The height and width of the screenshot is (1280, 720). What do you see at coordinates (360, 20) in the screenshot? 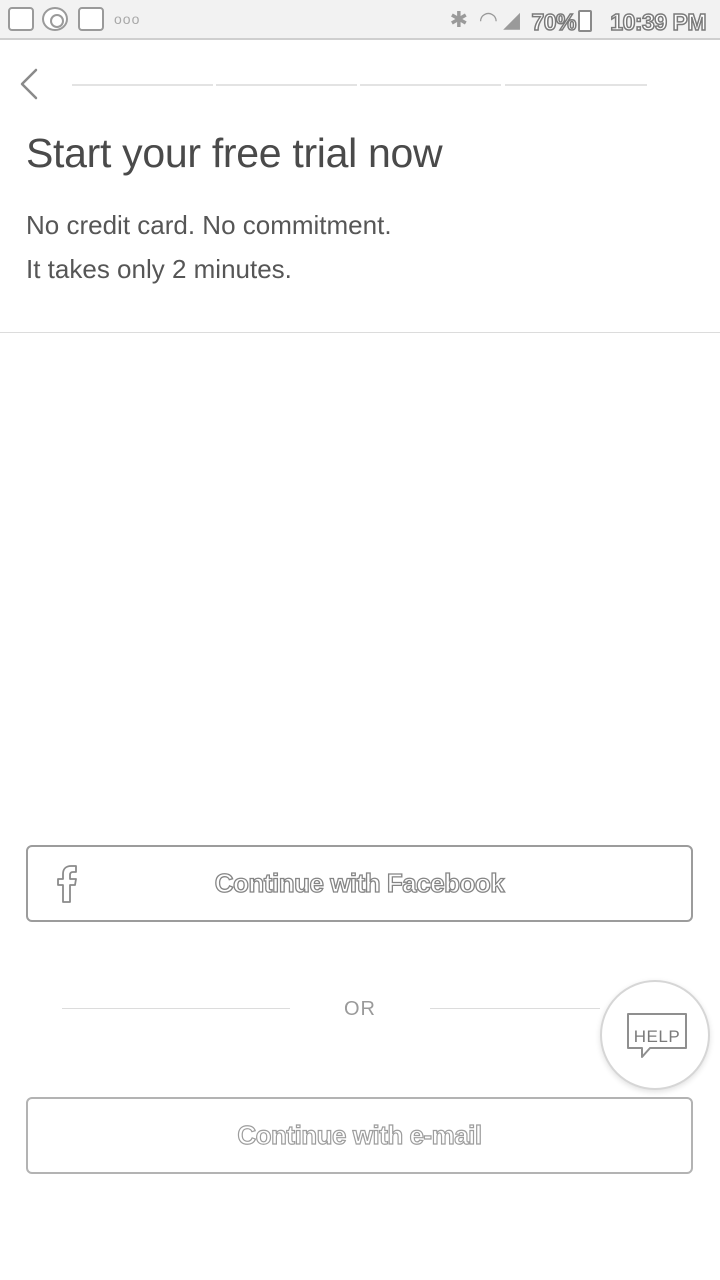
I see `status-bar: ooo ✱ ◠ ◢ 70% 10:39 PM` at bounding box center [360, 20].